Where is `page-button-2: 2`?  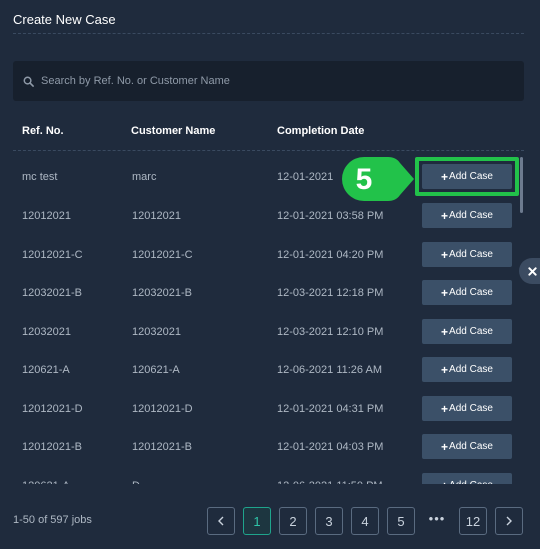
page-button-2: 2 is located at coordinates (293, 521).